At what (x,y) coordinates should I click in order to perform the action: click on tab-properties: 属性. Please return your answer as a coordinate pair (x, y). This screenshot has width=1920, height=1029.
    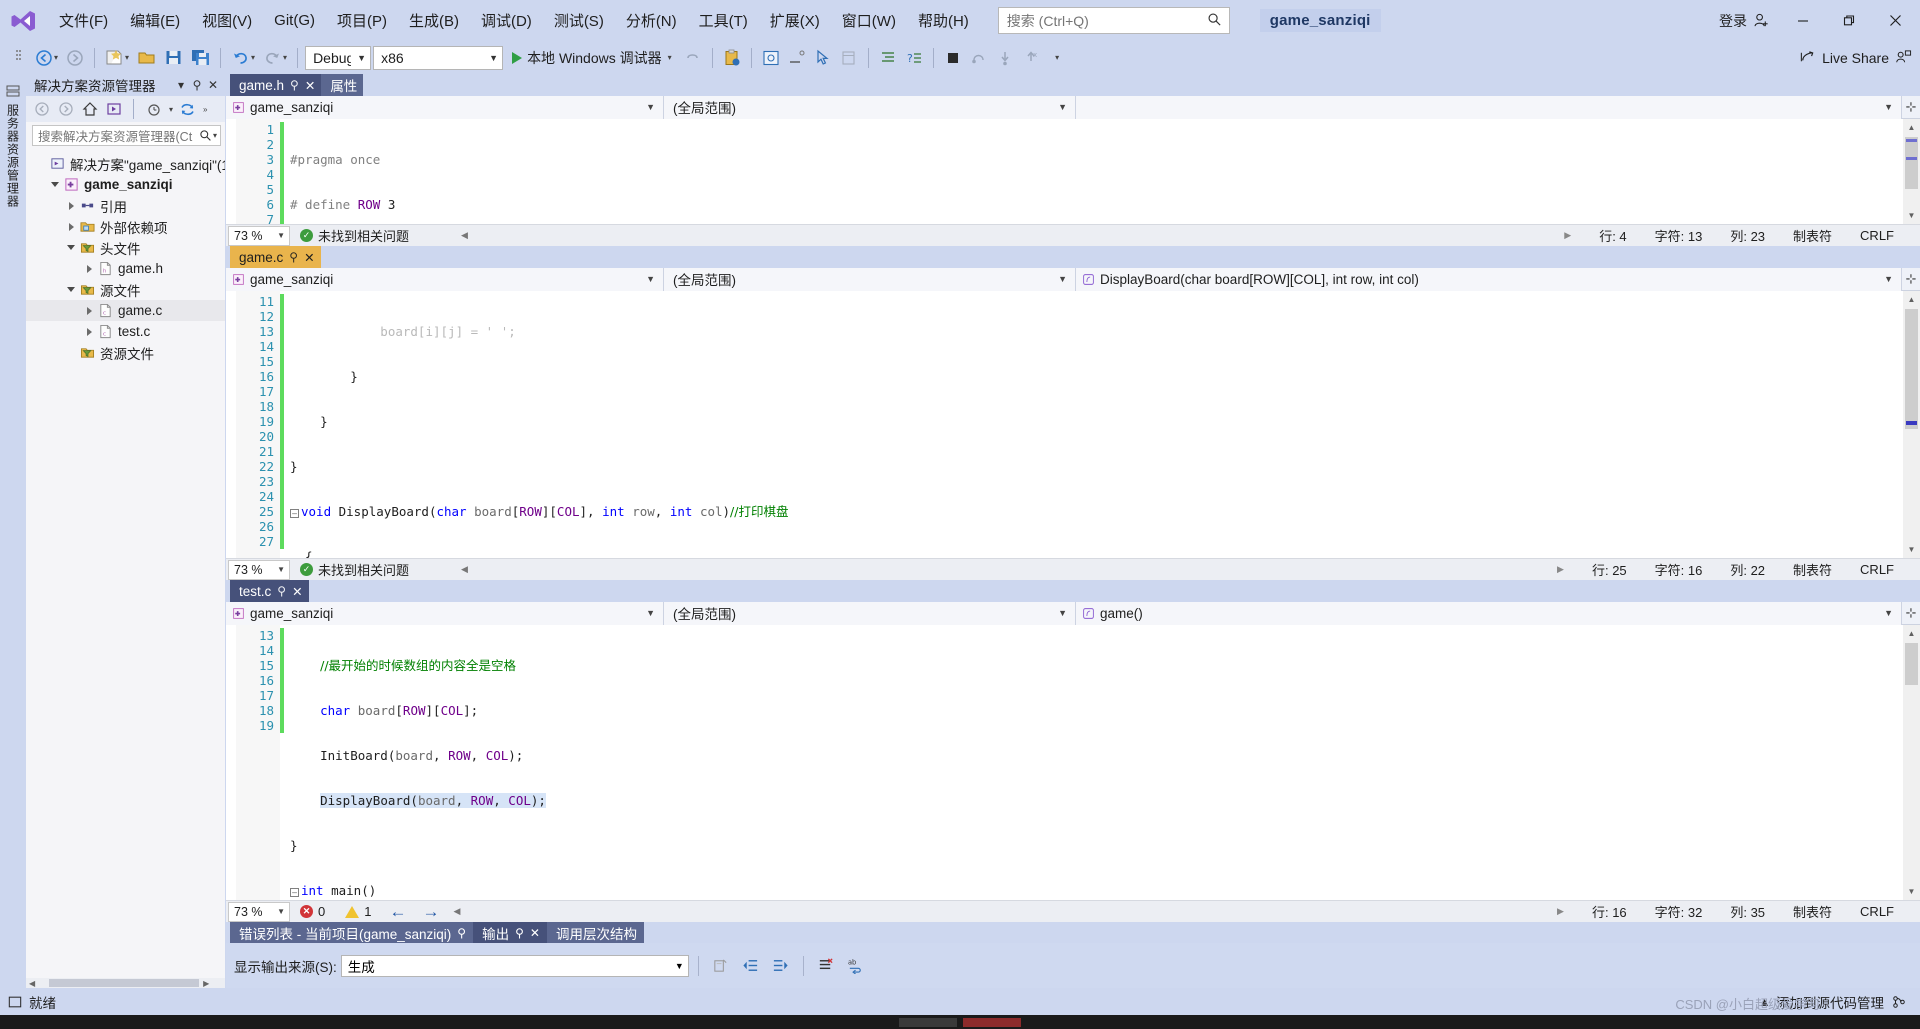
    Looking at the image, I should click on (342, 85).